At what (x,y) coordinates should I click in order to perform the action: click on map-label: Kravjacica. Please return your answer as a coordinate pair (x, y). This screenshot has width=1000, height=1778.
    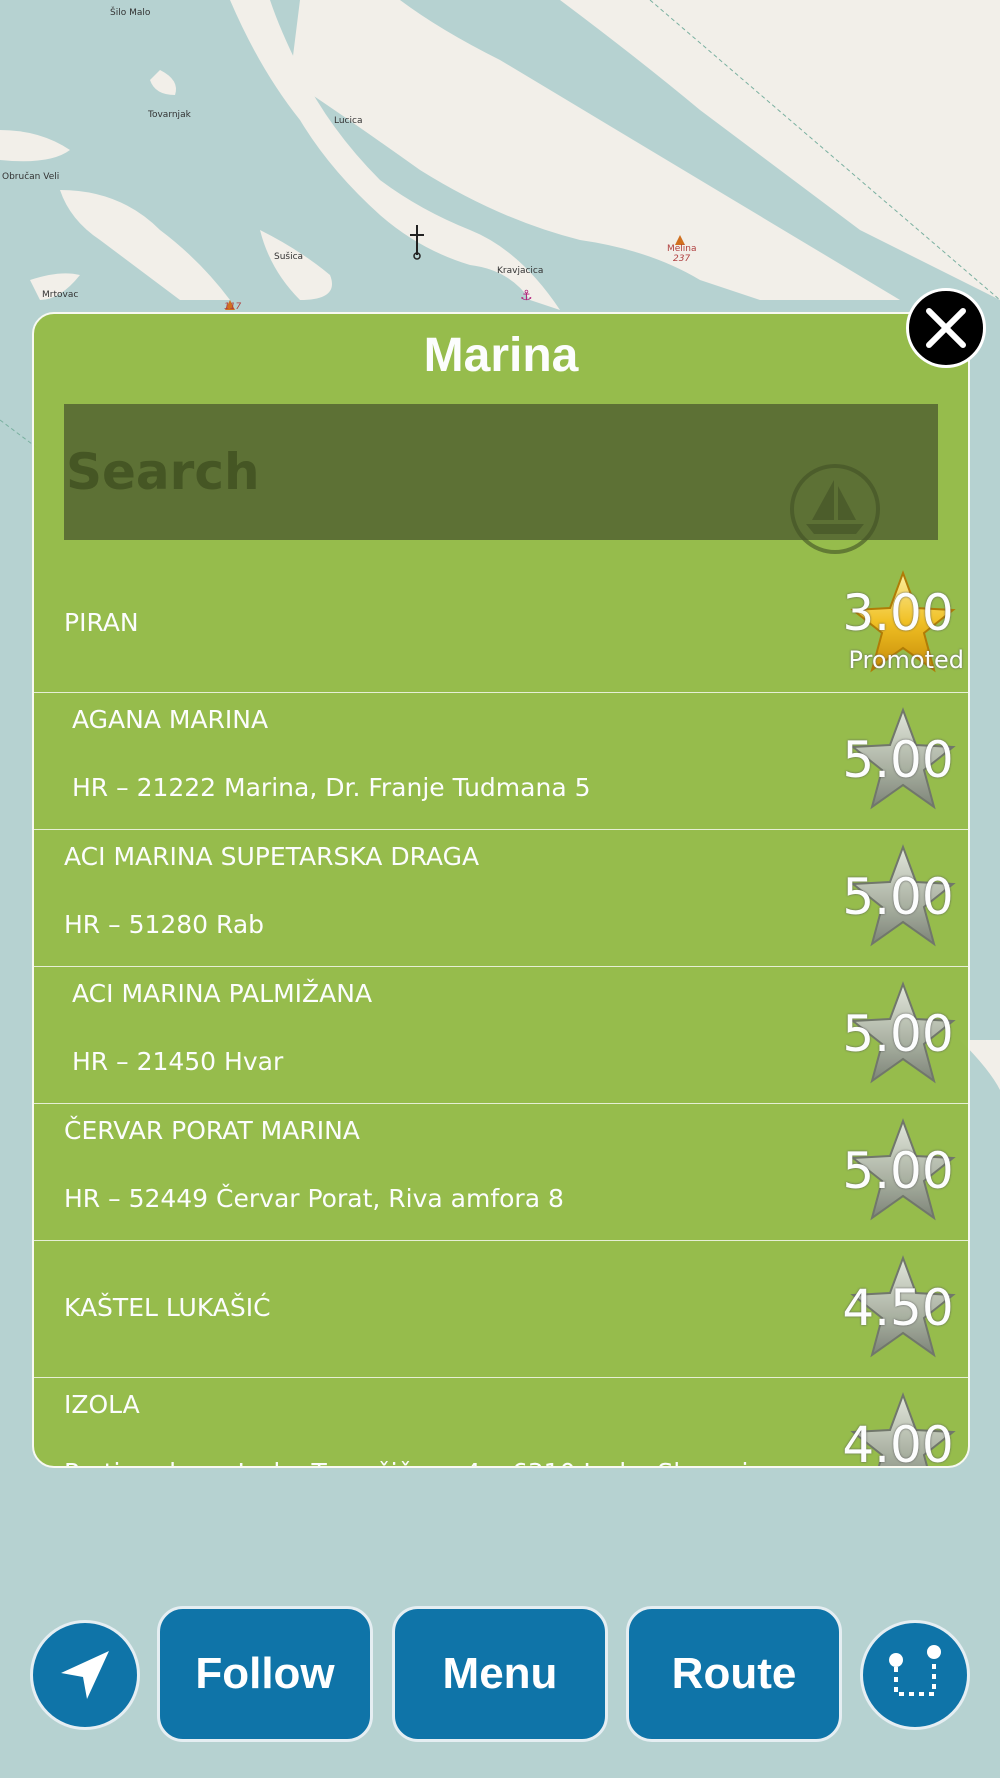
    Looking at the image, I should click on (520, 271).